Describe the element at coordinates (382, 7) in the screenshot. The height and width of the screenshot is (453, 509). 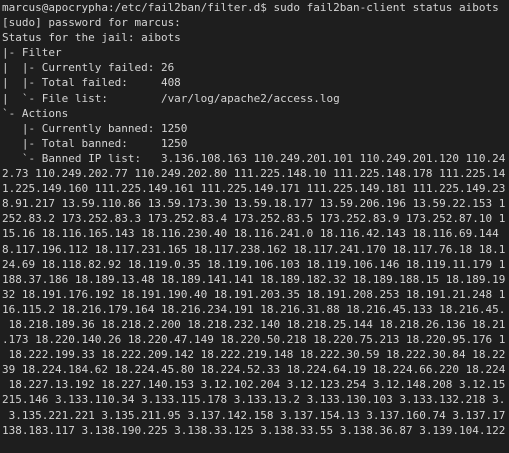
I see `command-text: sudo fail2ban-client status aibots` at that location.